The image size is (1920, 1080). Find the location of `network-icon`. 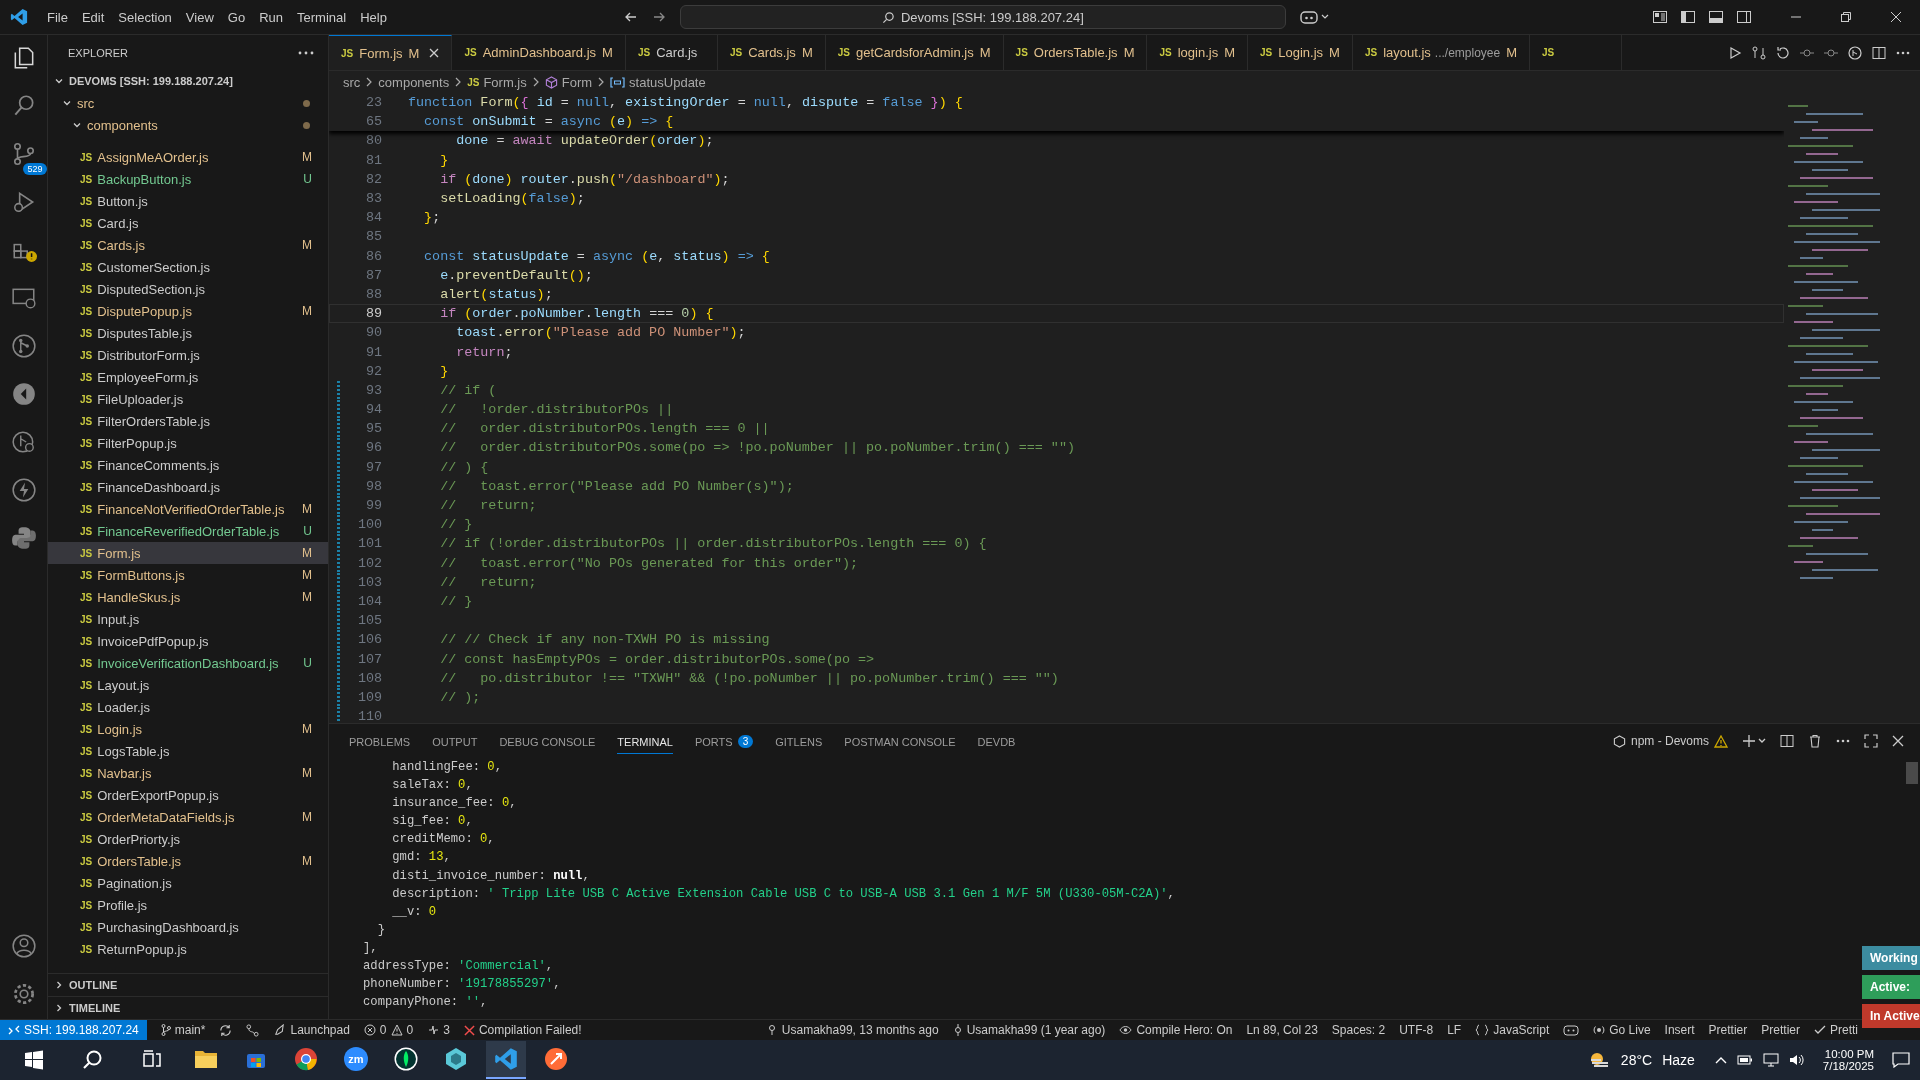

network-icon is located at coordinates (1770, 1060).